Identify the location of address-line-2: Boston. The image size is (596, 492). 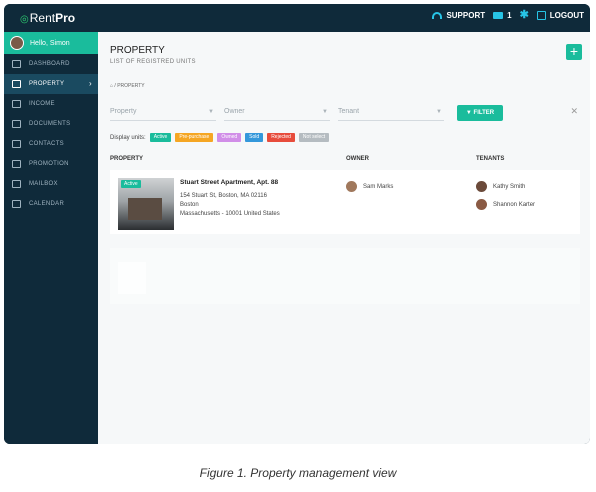
(189, 205).